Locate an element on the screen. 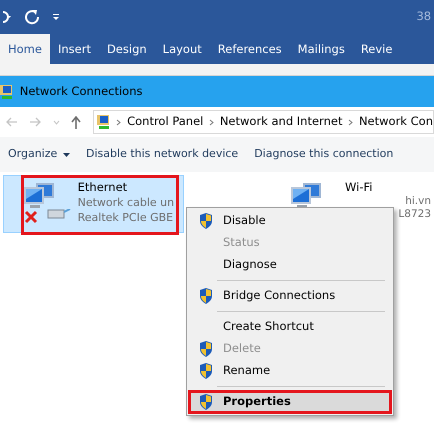 Image resolution: width=434 pixels, height=437 pixels. connection-detail: Realtek PCIe GBE is located at coordinates (126, 217).